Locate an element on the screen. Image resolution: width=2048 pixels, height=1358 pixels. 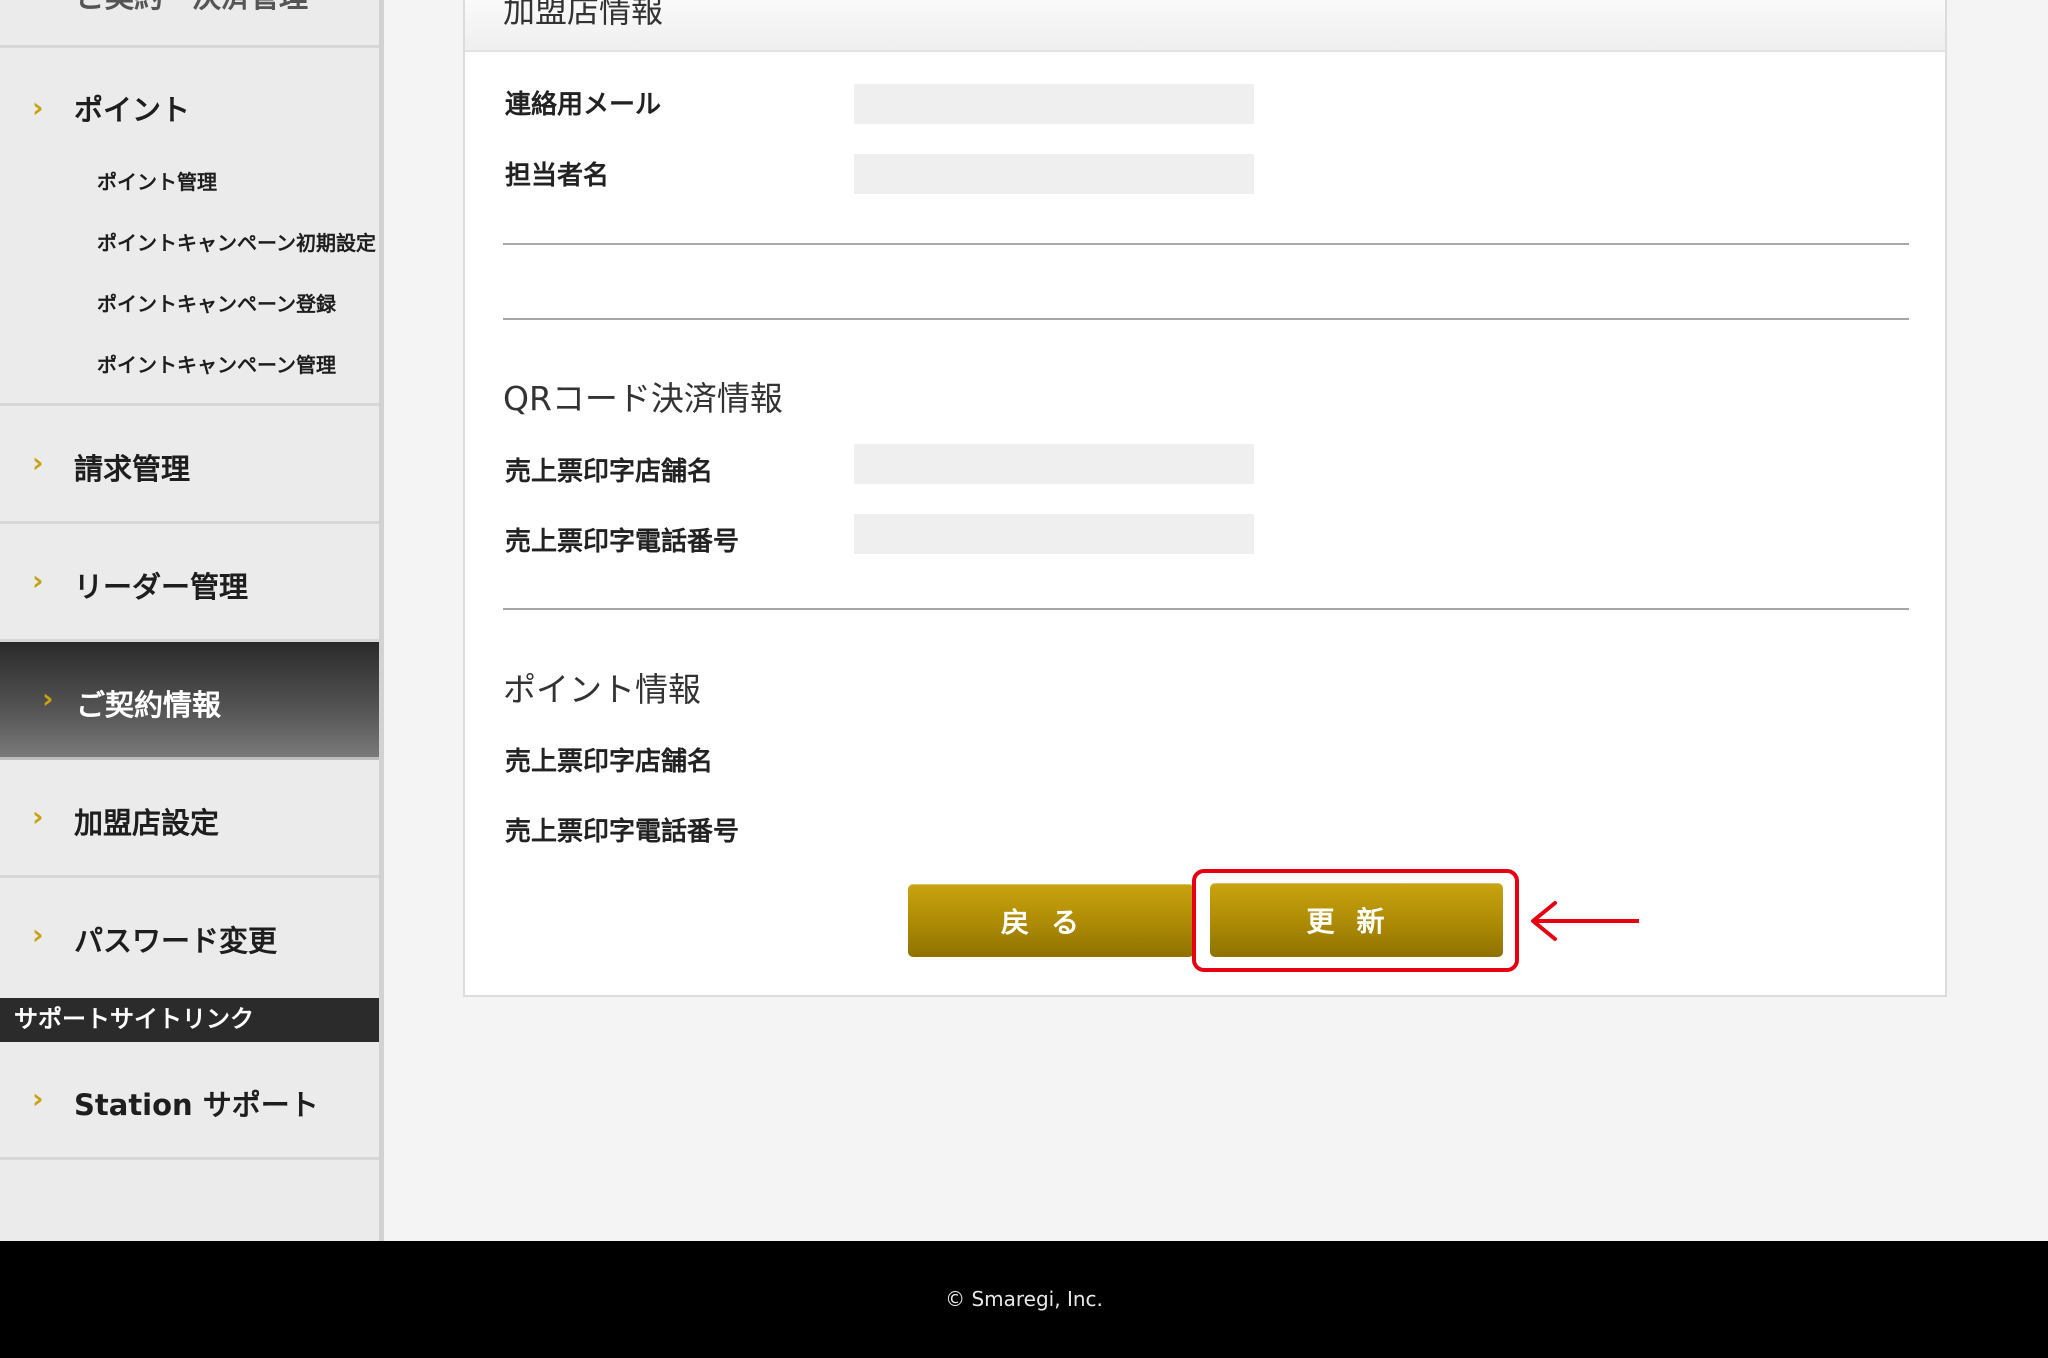
sidebar-item-password: › パスワード変更 is located at coordinates (189, 938).